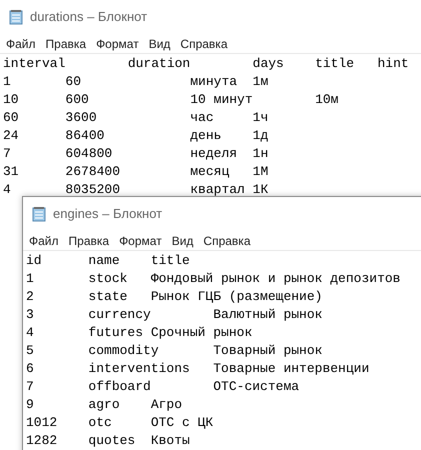  I want to click on window-title: engines – Блокнот, so click(107, 214).